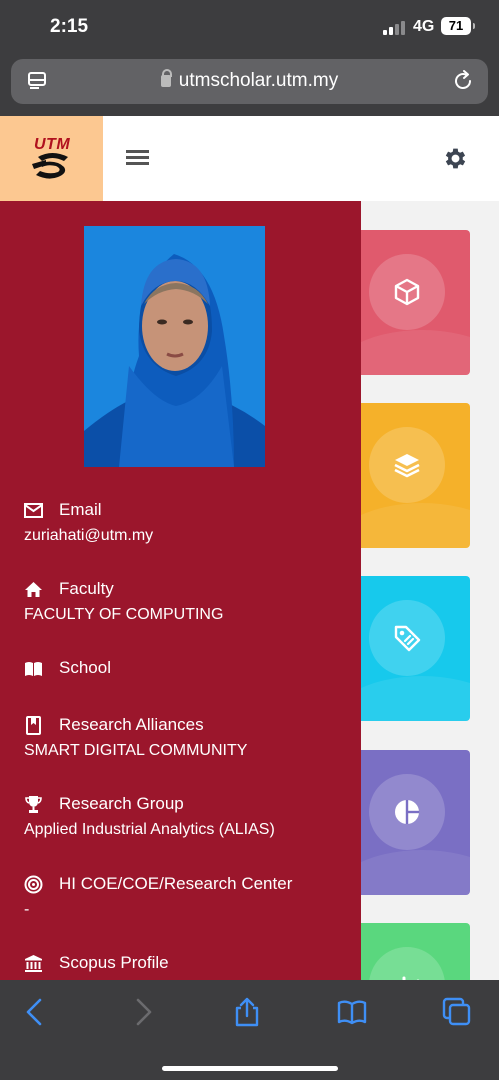 This screenshot has height=1080, width=499. I want to click on field-label: Research Group, so click(121, 803).